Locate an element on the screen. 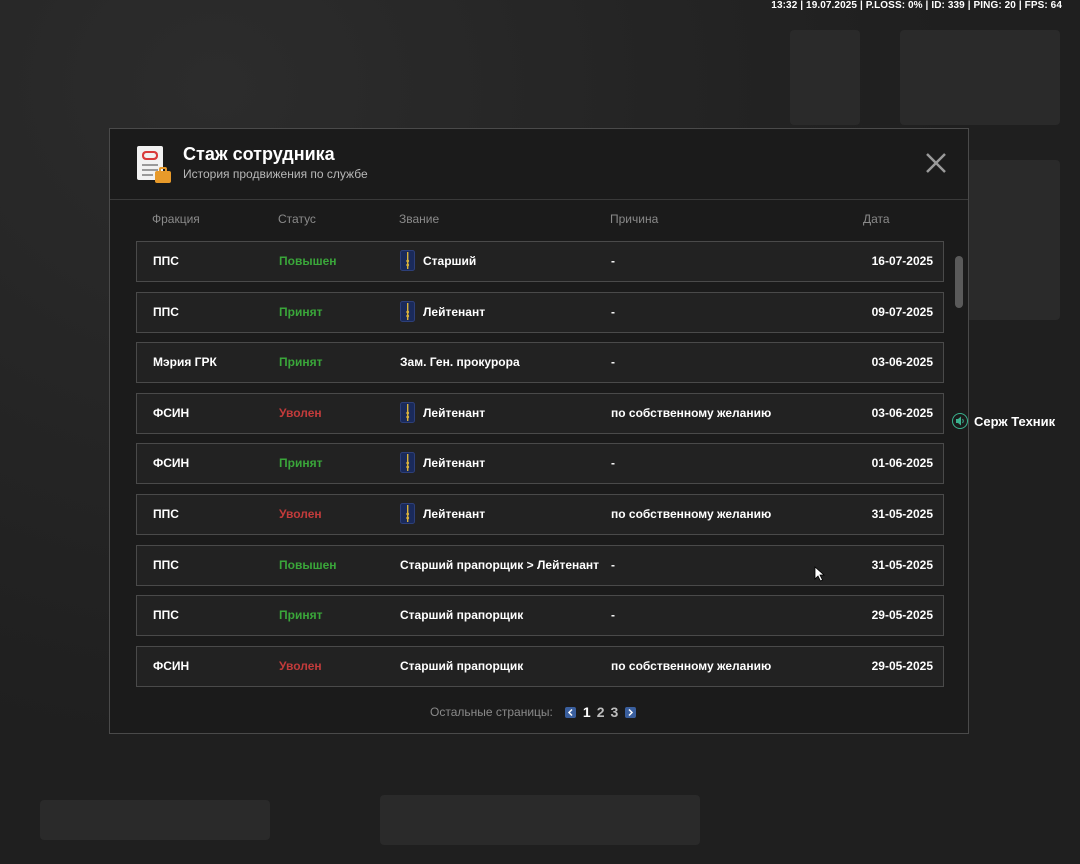  row-rank-text: Старший is located at coordinates (450, 261).